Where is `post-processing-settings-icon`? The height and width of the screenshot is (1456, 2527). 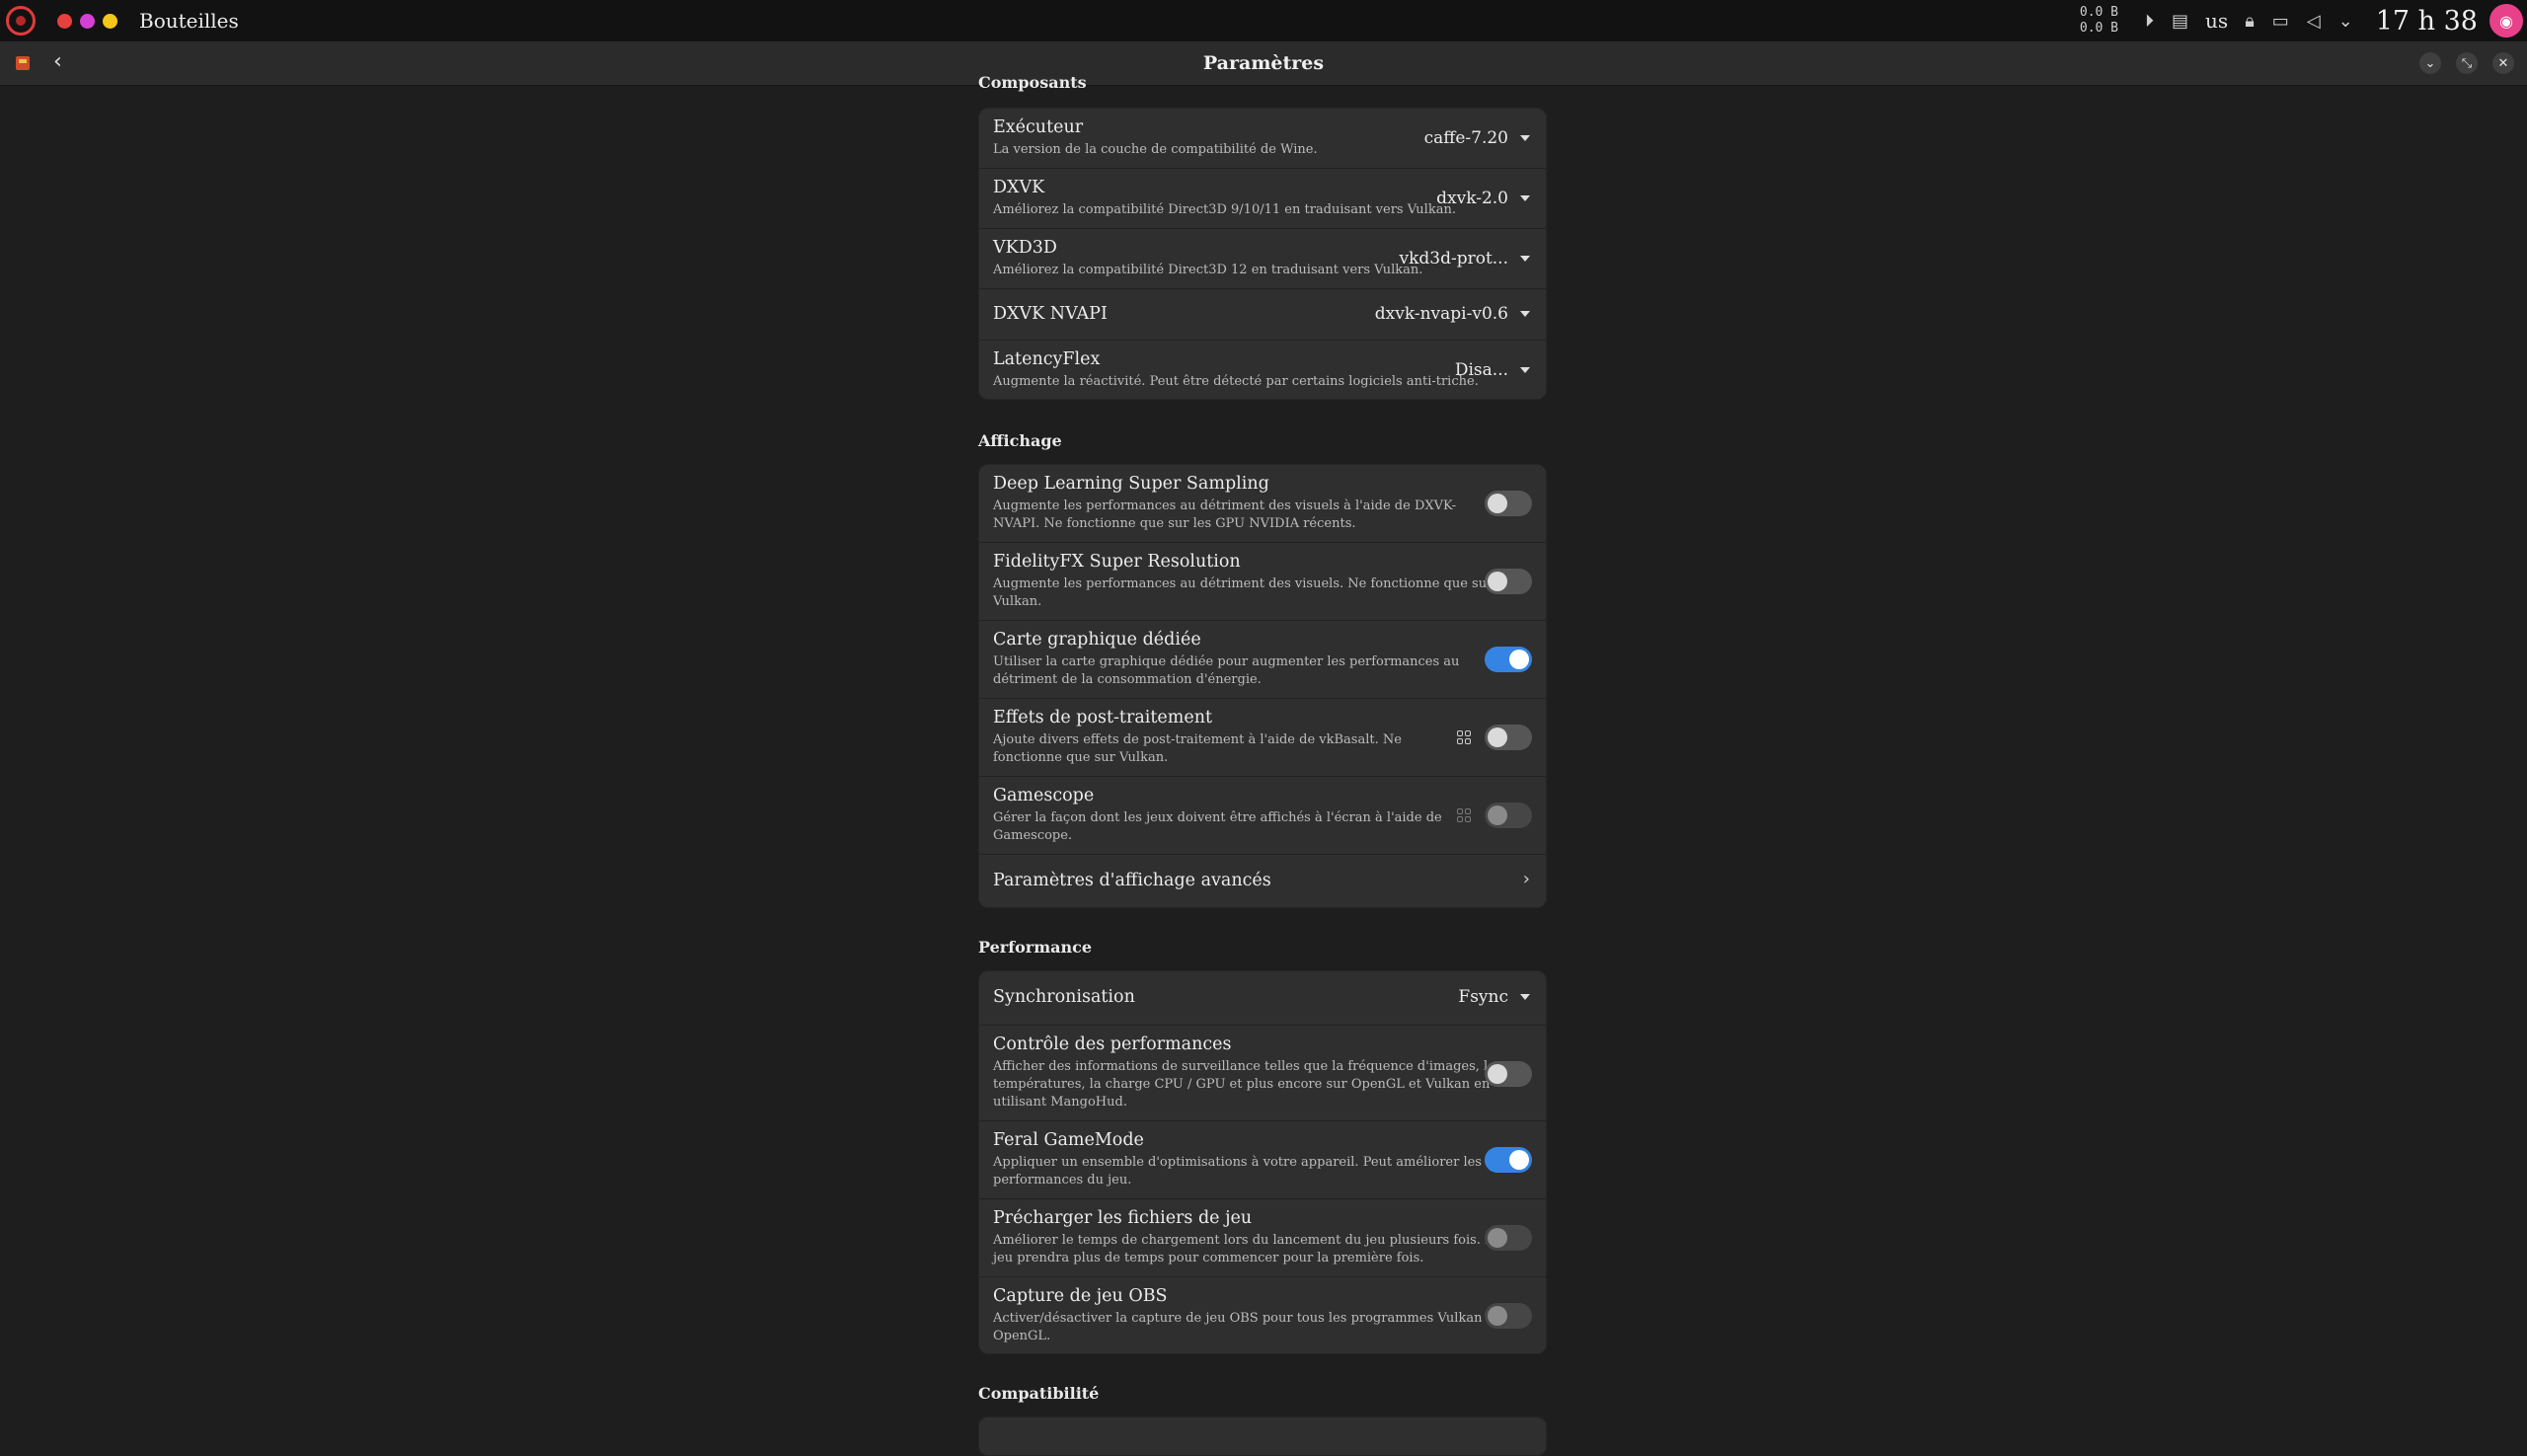 post-processing-settings-icon is located at coordinates (1464, 737).